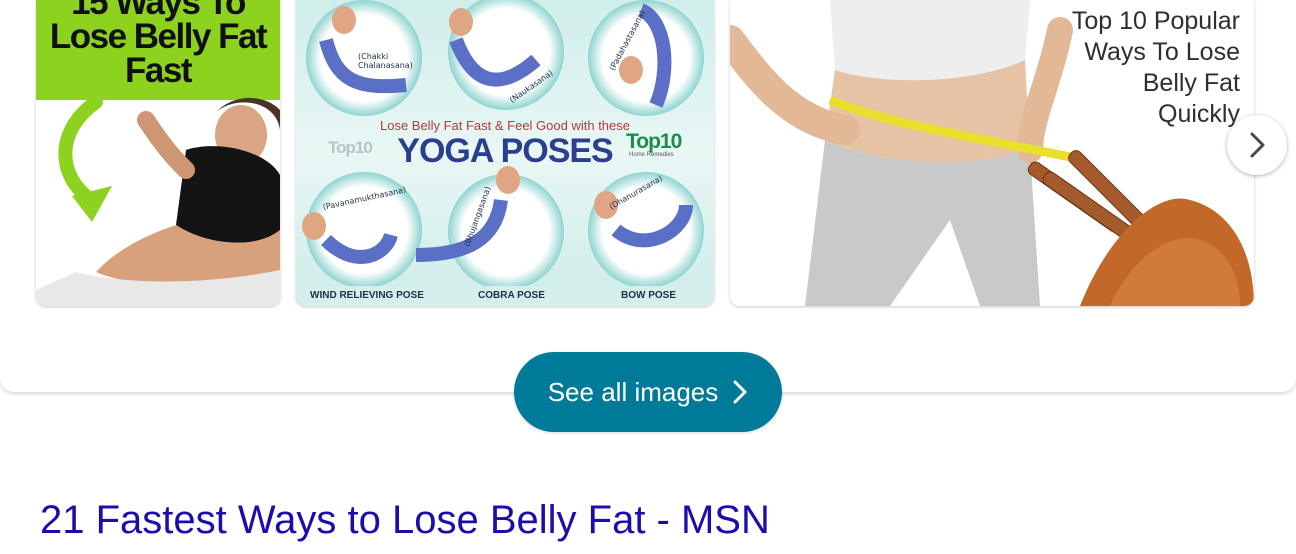 Image resolution: width=1296 pixels, height=554 pixels. Describe the element at coordinates (405, 520) in the screenshot. I see `search-result-title-link: 21 Fastest Ways to Lose Belly Fat - MSN` at that location.